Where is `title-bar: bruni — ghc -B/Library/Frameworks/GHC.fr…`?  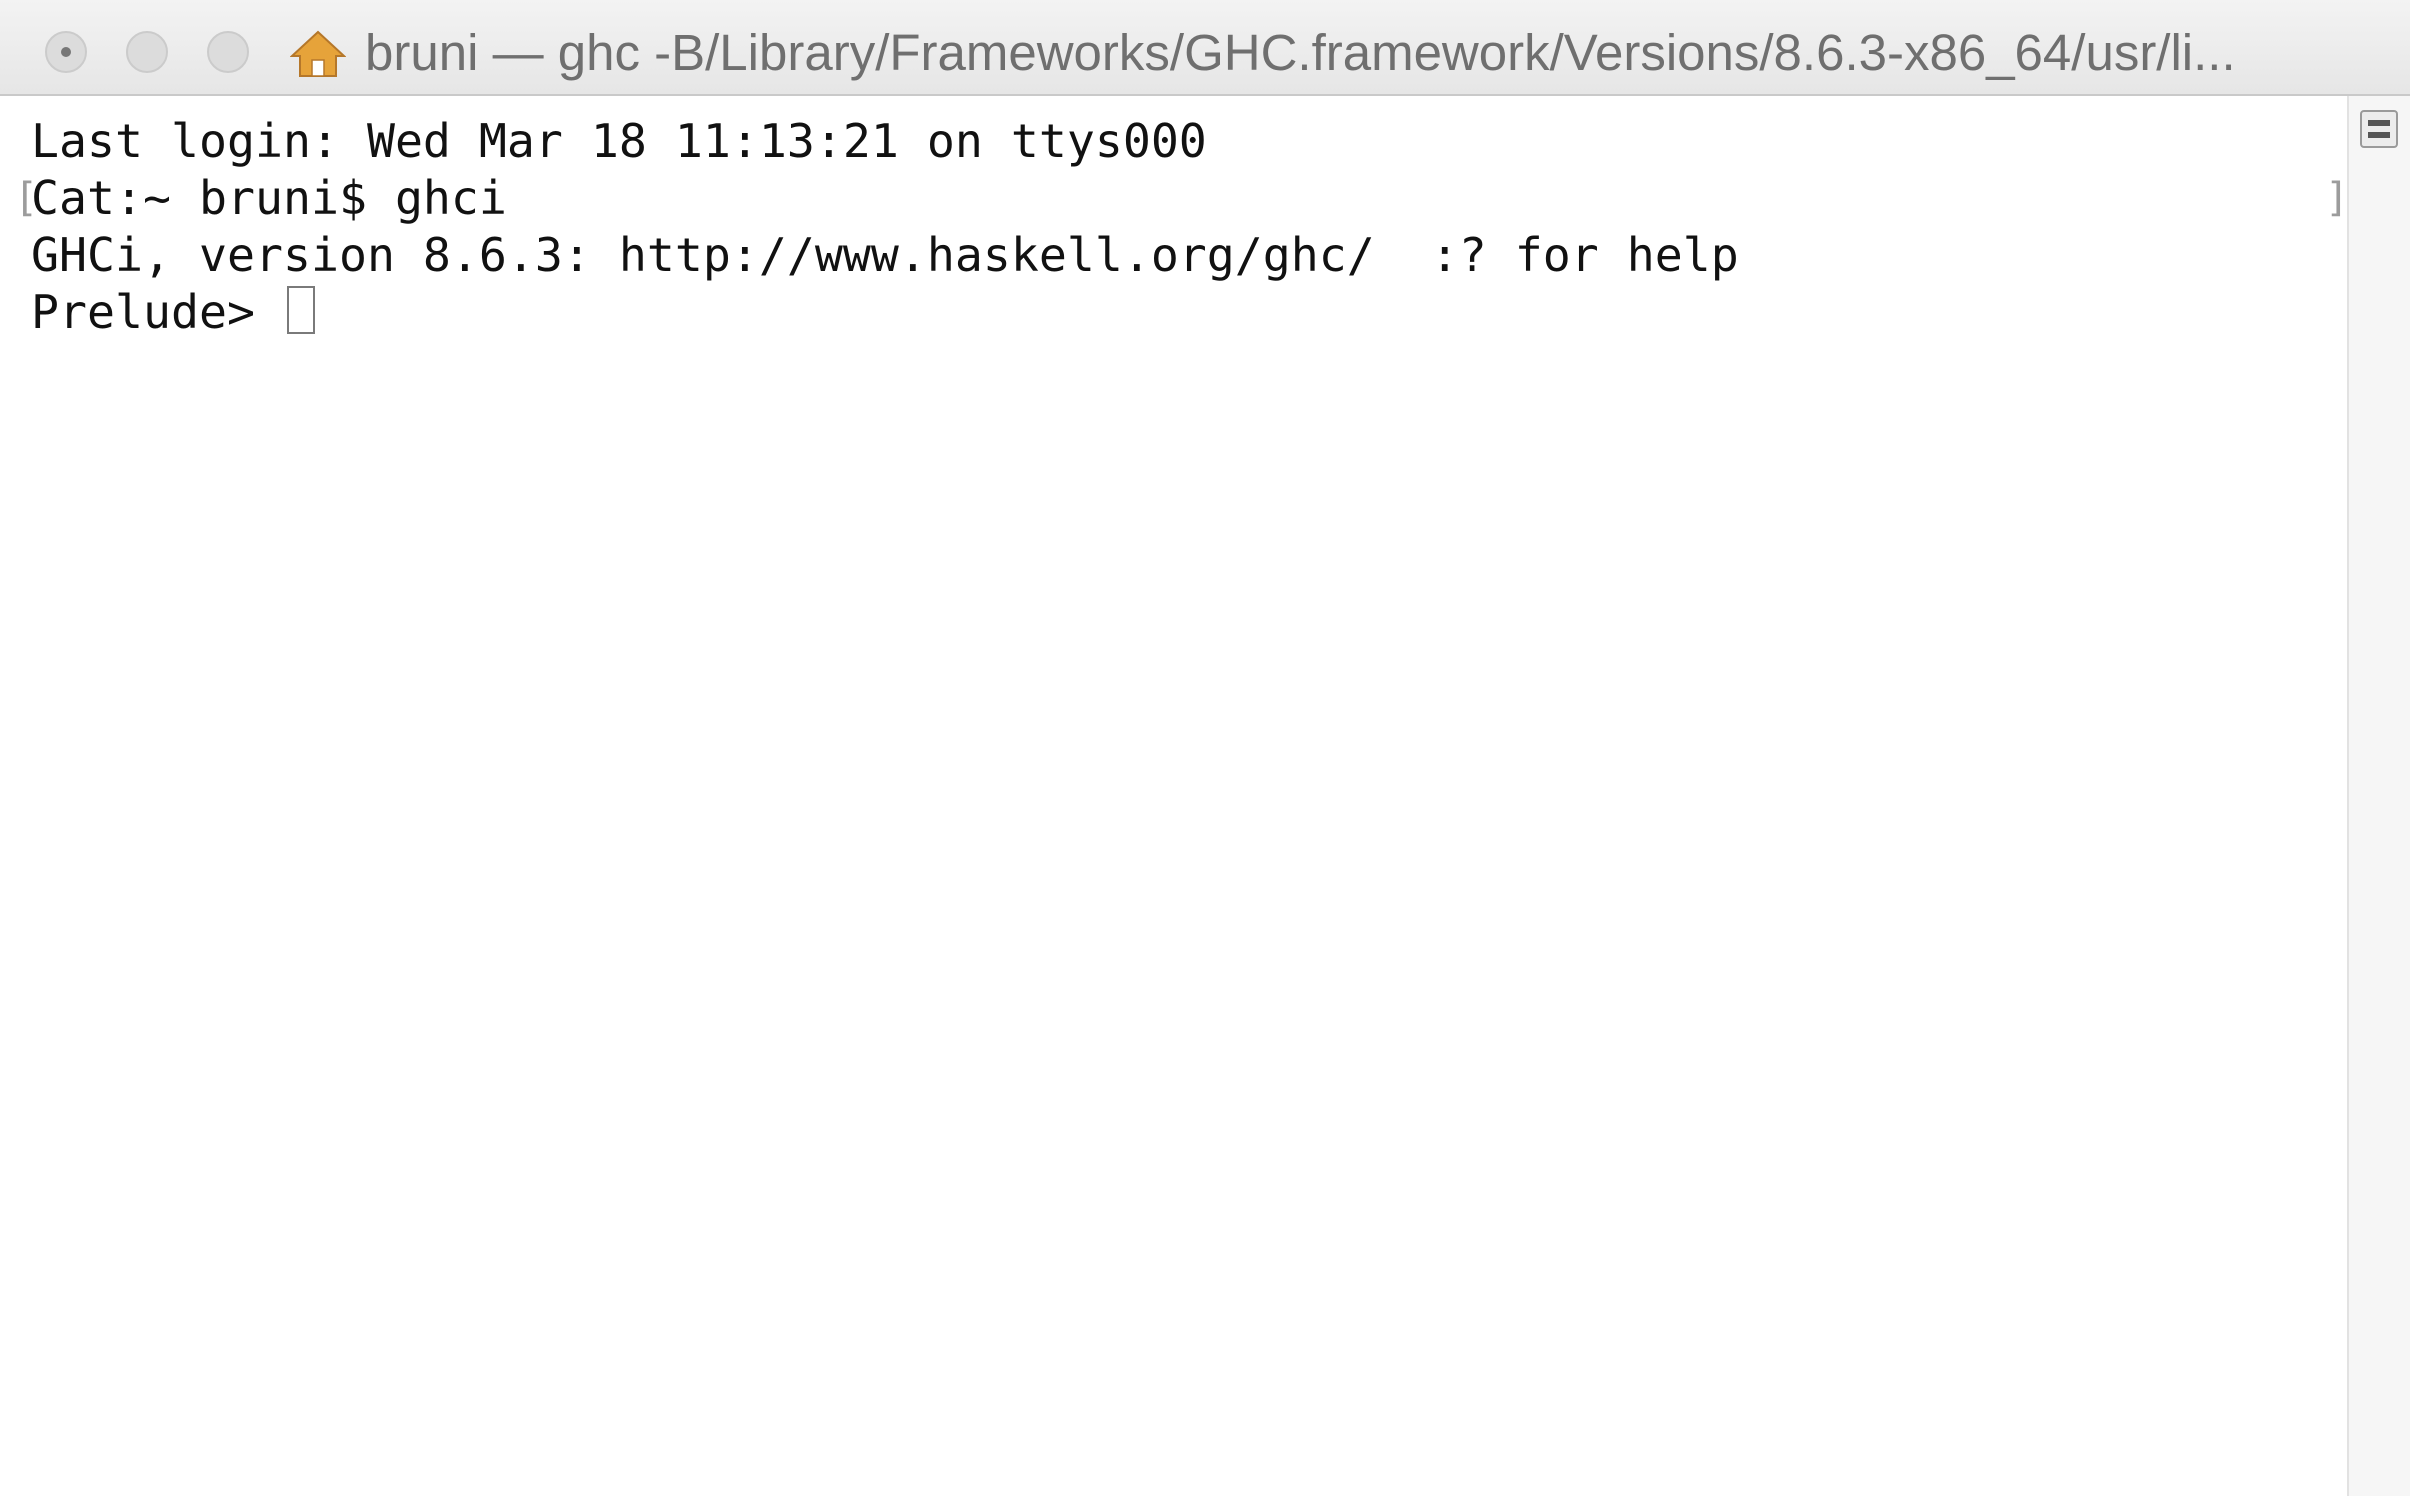 title-bar: bruni — ghc -B/Library/Frameworks/GHC.fr… is located at coordinates (1205, 48).